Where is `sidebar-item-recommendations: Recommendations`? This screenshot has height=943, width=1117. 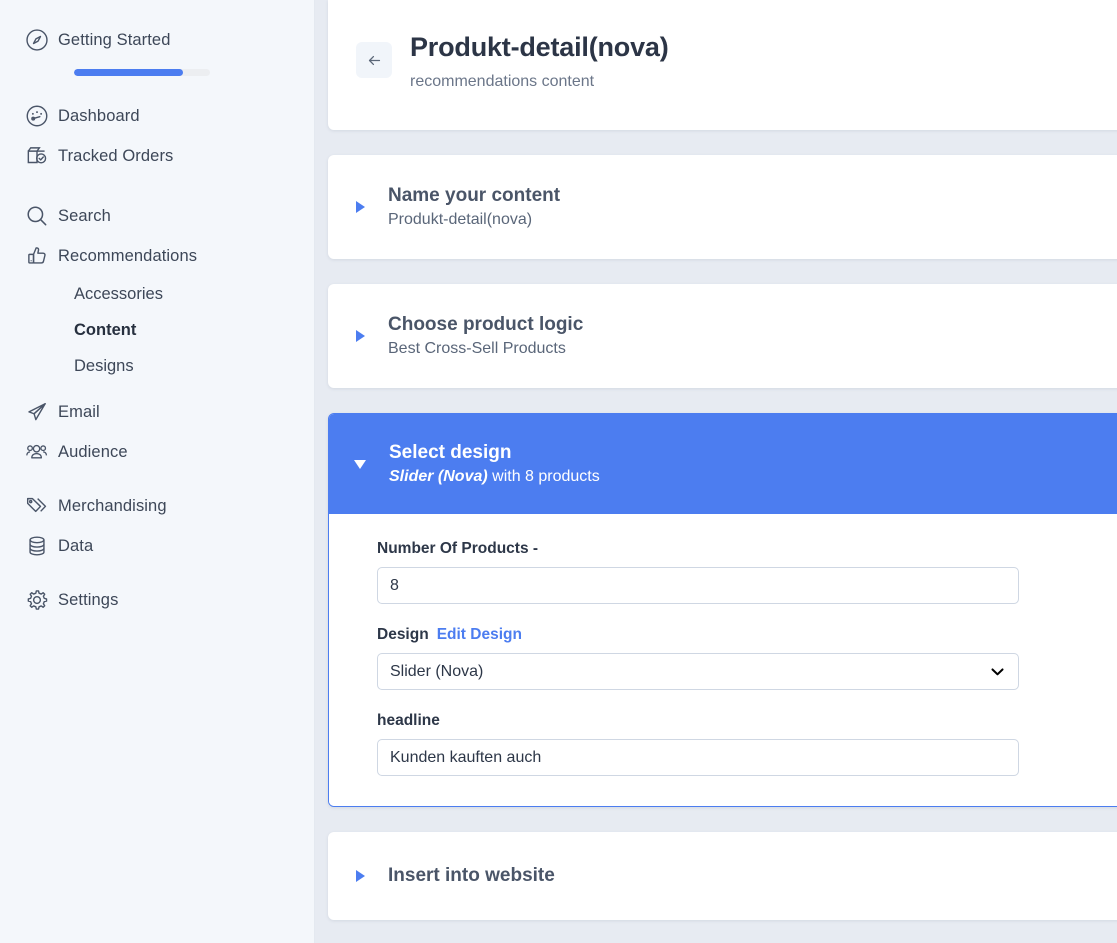 sidebar-item-recommendations: Recommendations is located at coordinates (157, 256).